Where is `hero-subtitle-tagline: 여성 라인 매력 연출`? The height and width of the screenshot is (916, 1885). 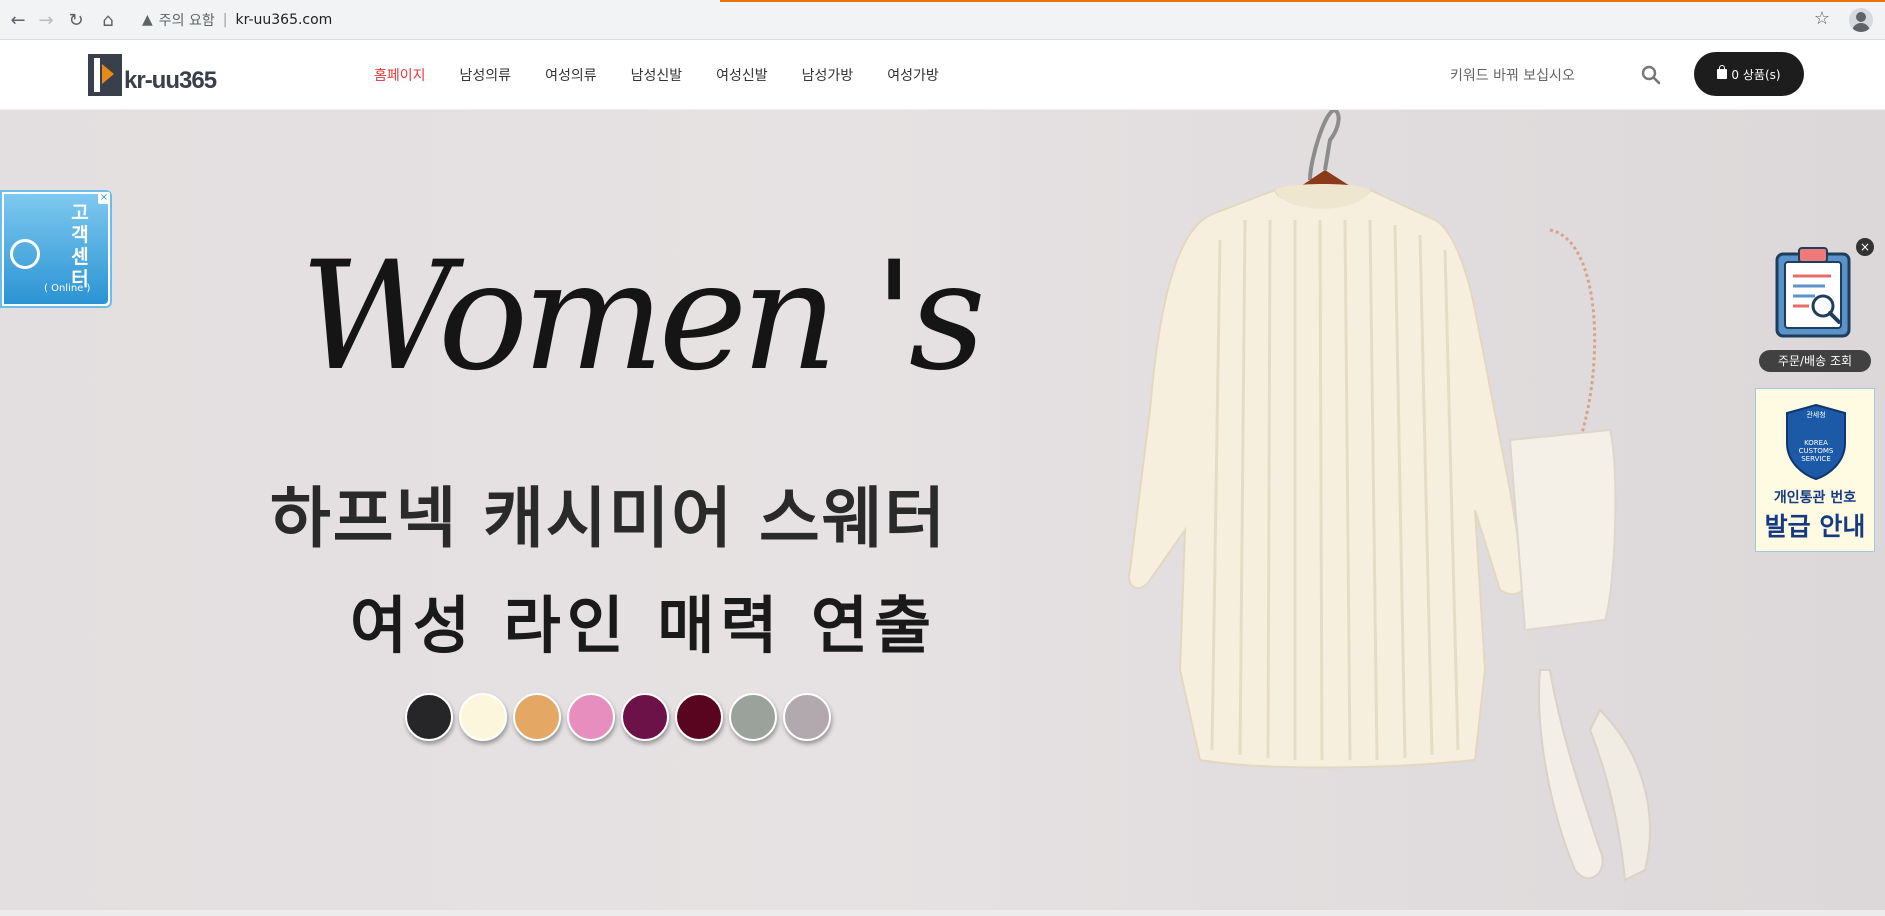
hero-subtitle-tagline: 여성 라인 매력 연출 is located at coordinates (644, 625).